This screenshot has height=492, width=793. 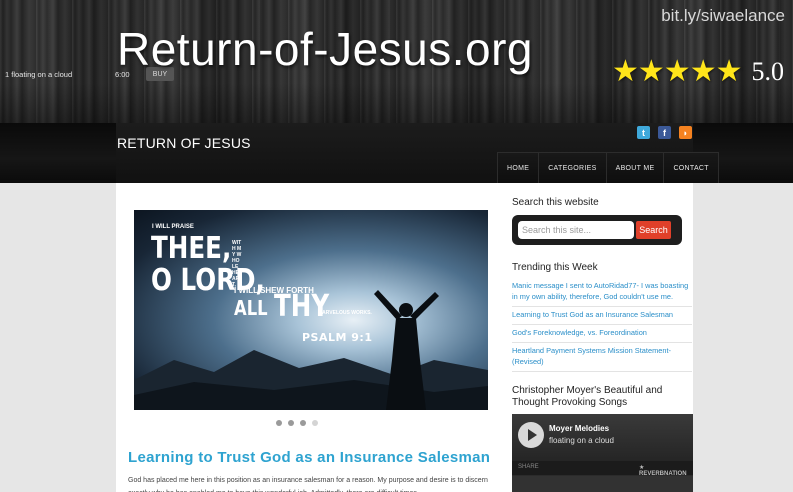 What do you see at coordinates (531, 435) in the screenshot?
I see `play-icon` at bounding box center [531, 435].